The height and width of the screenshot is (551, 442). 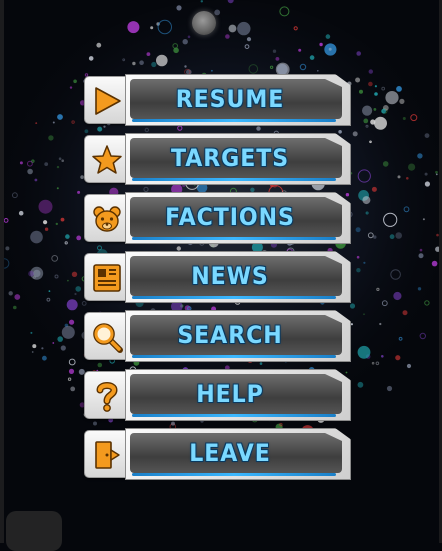 I want to click on news-button: NEWS, so click(x=218, y=277).